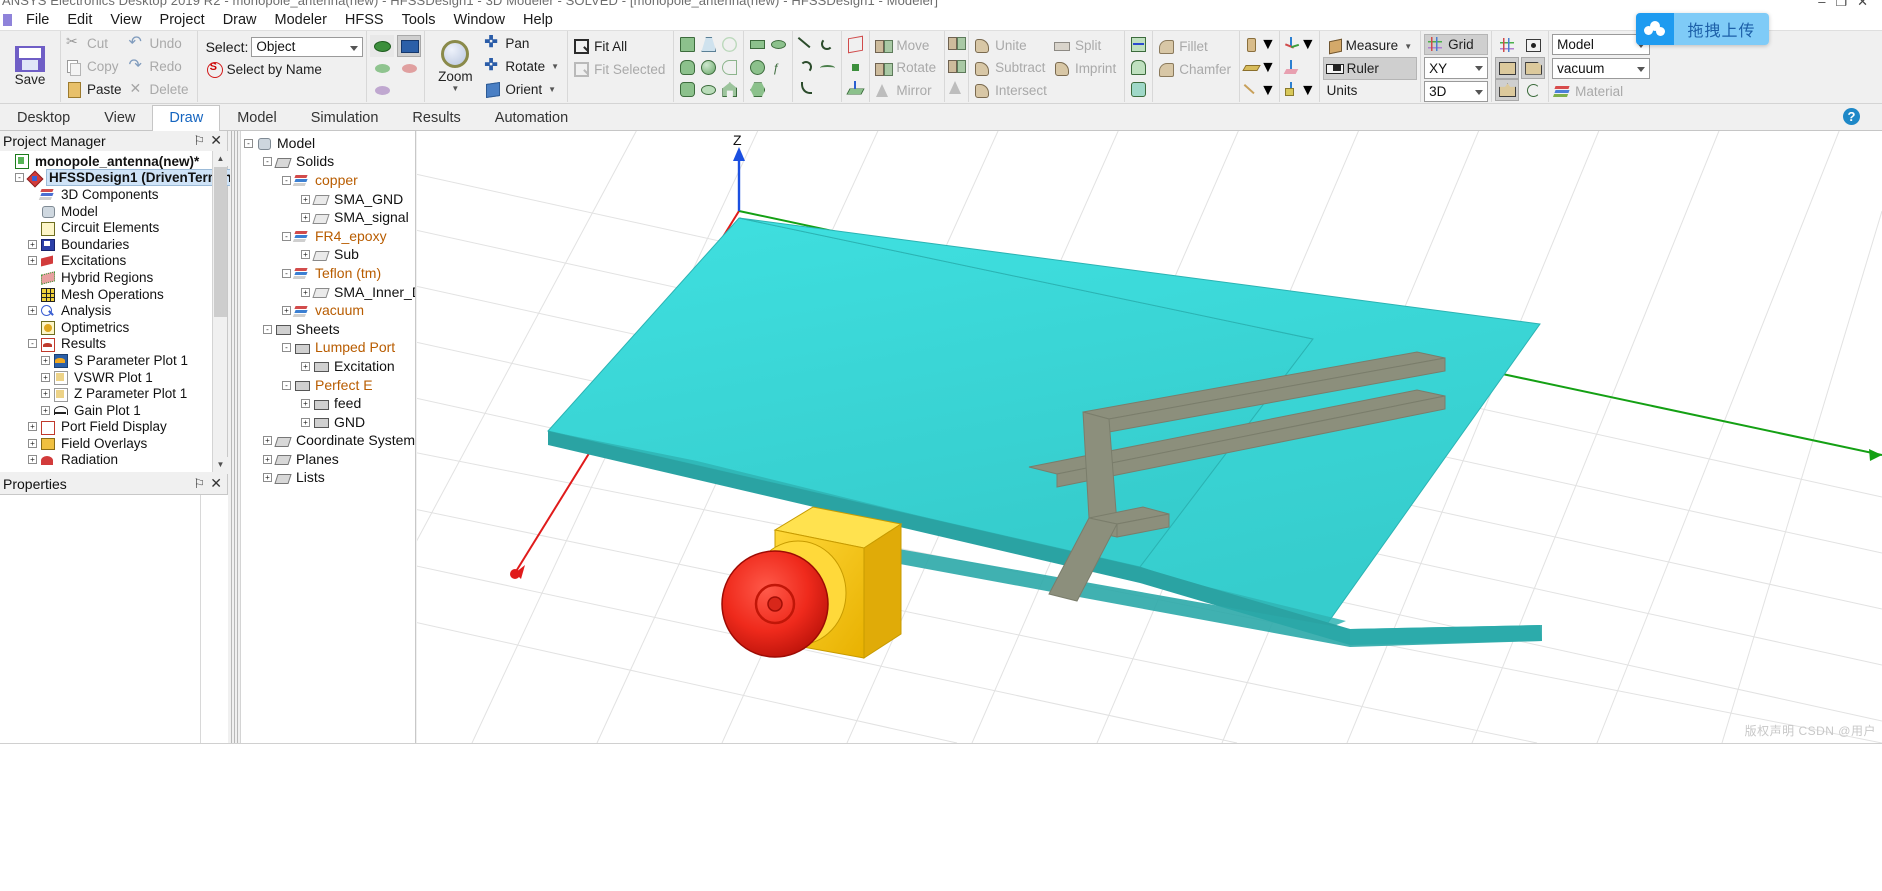 The width and height of the screenshot is (1882, 891). Describe the element at coordinates (43, 118) in the screenshot. I see `tab-desktop: Desktop` at that location.